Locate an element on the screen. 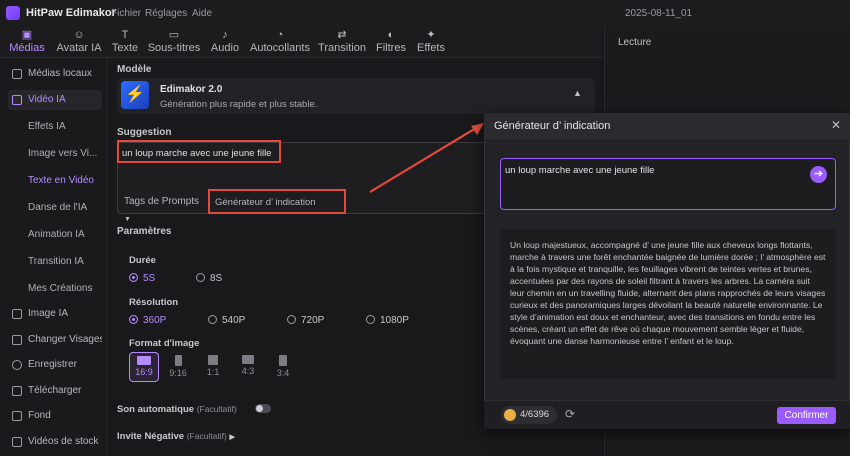 Image resolution: width=850 pixels, height=456 pixels. format-label: Format d'image is located at coordinates (164, 343).